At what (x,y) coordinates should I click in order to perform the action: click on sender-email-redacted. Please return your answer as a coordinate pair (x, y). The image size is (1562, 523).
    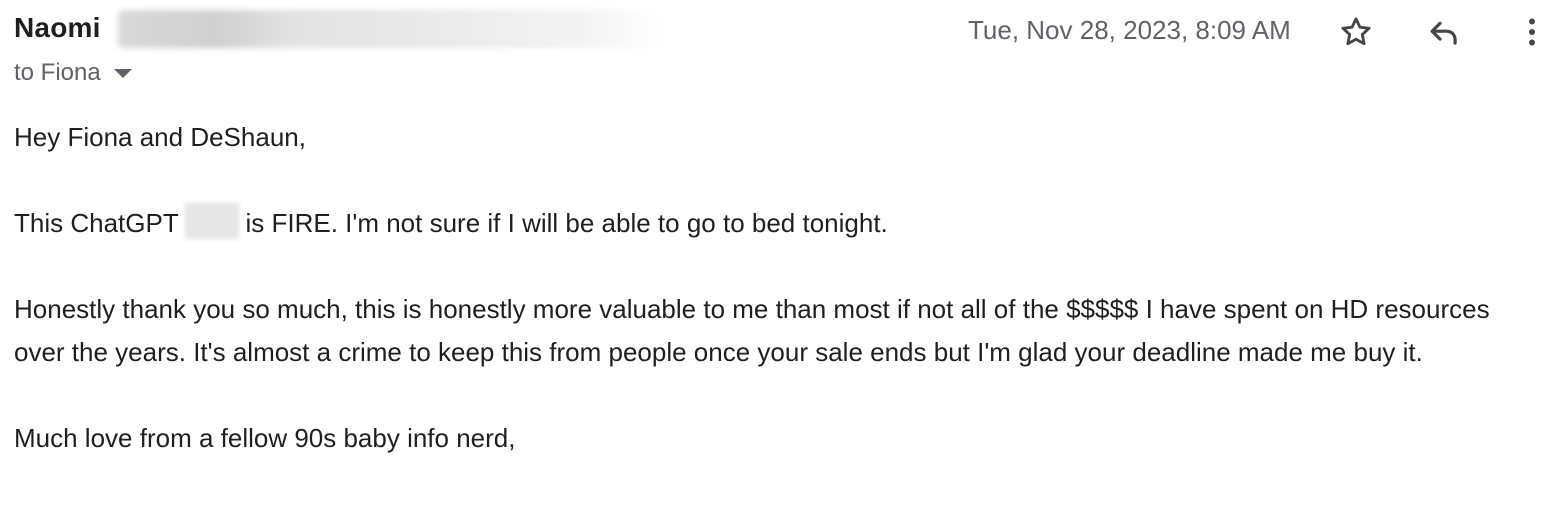
    Looking at the image, I should click on (390, 29).